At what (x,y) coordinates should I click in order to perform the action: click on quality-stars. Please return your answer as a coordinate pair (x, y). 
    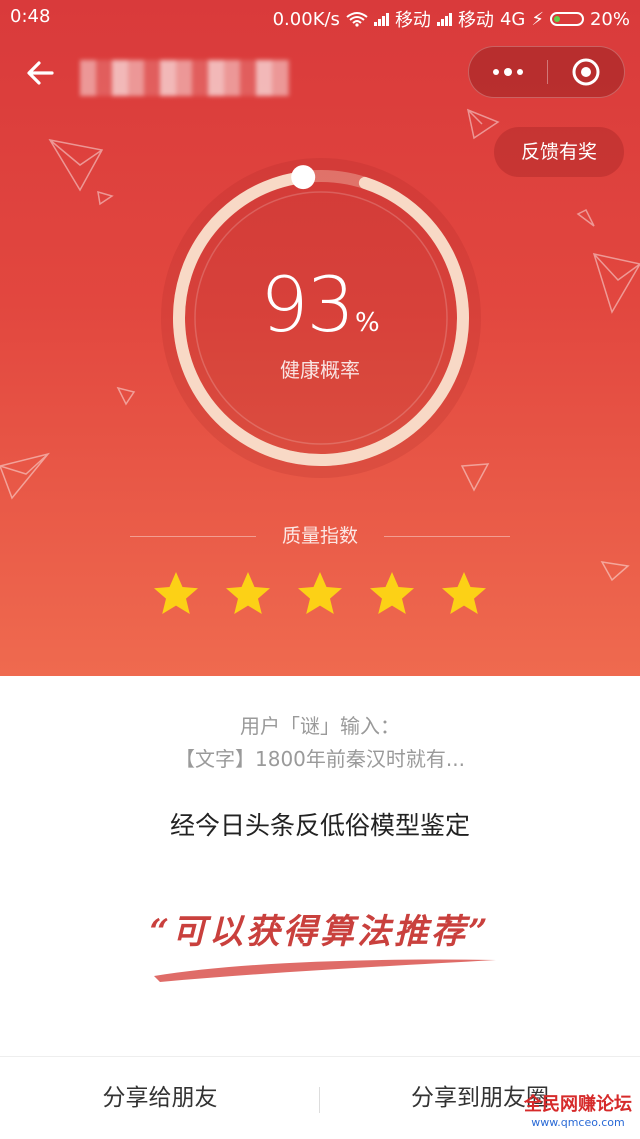
    Looking at the image, I should click on (320, 598).